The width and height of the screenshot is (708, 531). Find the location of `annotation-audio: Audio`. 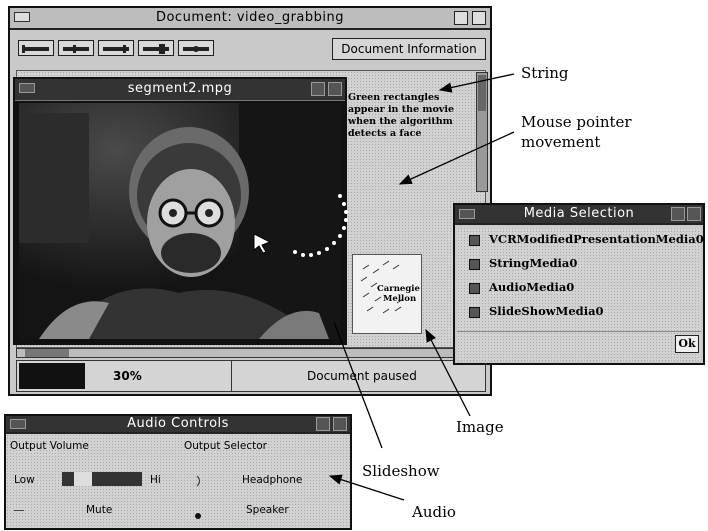

annotation-audio: Audio is located at coordinates (434, 512).